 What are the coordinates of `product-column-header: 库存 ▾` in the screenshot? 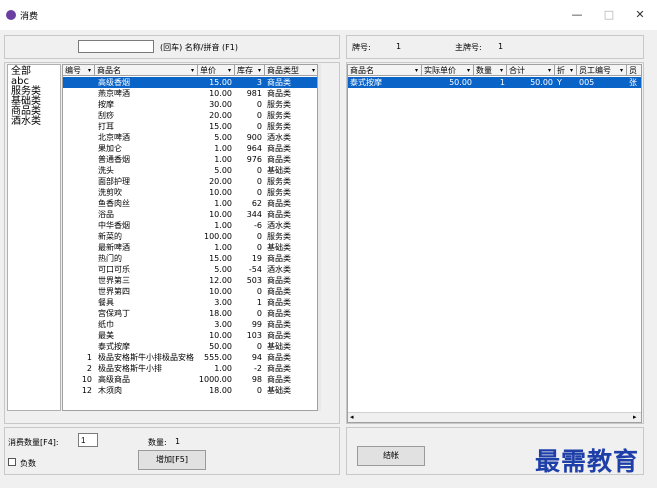 It's located at (250, 70).